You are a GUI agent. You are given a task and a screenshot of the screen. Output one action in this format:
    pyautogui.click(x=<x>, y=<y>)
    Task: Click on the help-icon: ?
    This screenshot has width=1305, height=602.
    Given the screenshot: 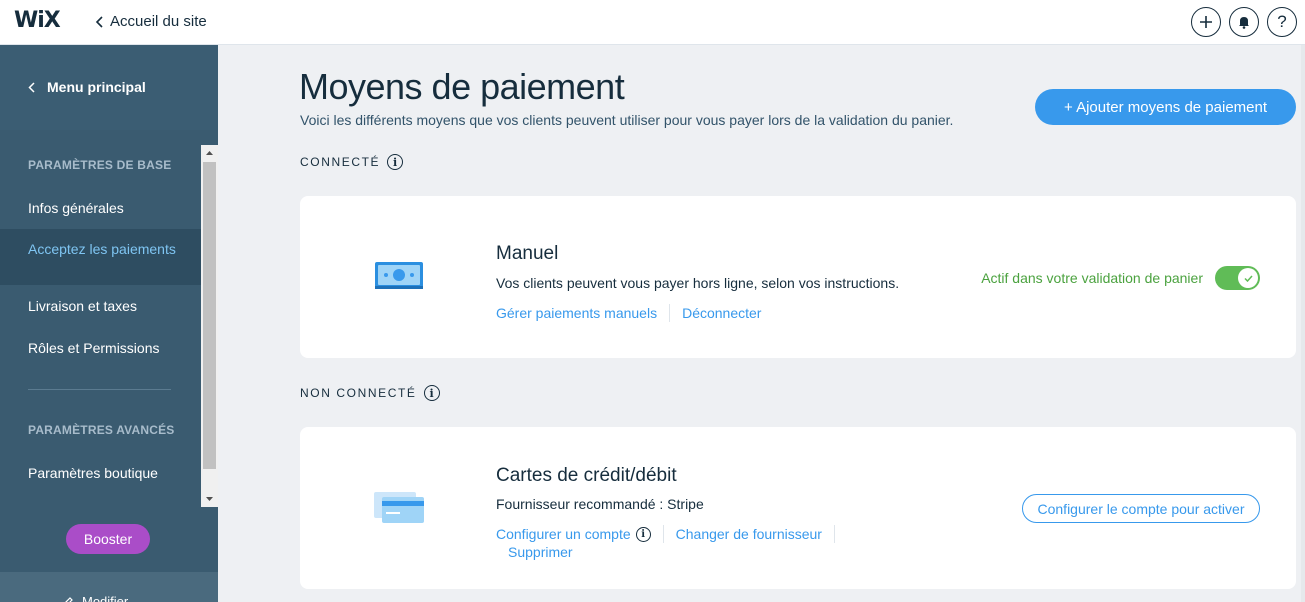 What is the action you would take?
    pyautogui.click(x=1282, y=22)
    